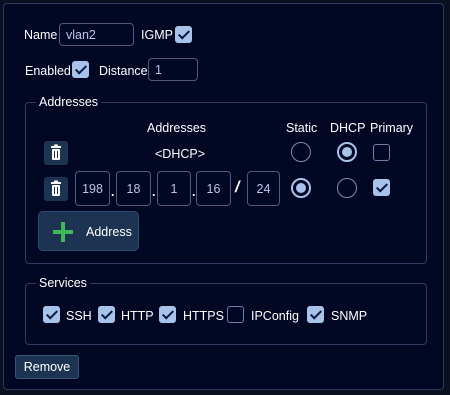  Describe the element at coordinates (137, 316) in the screenshot. I see `http-label: HTTP` at that location.